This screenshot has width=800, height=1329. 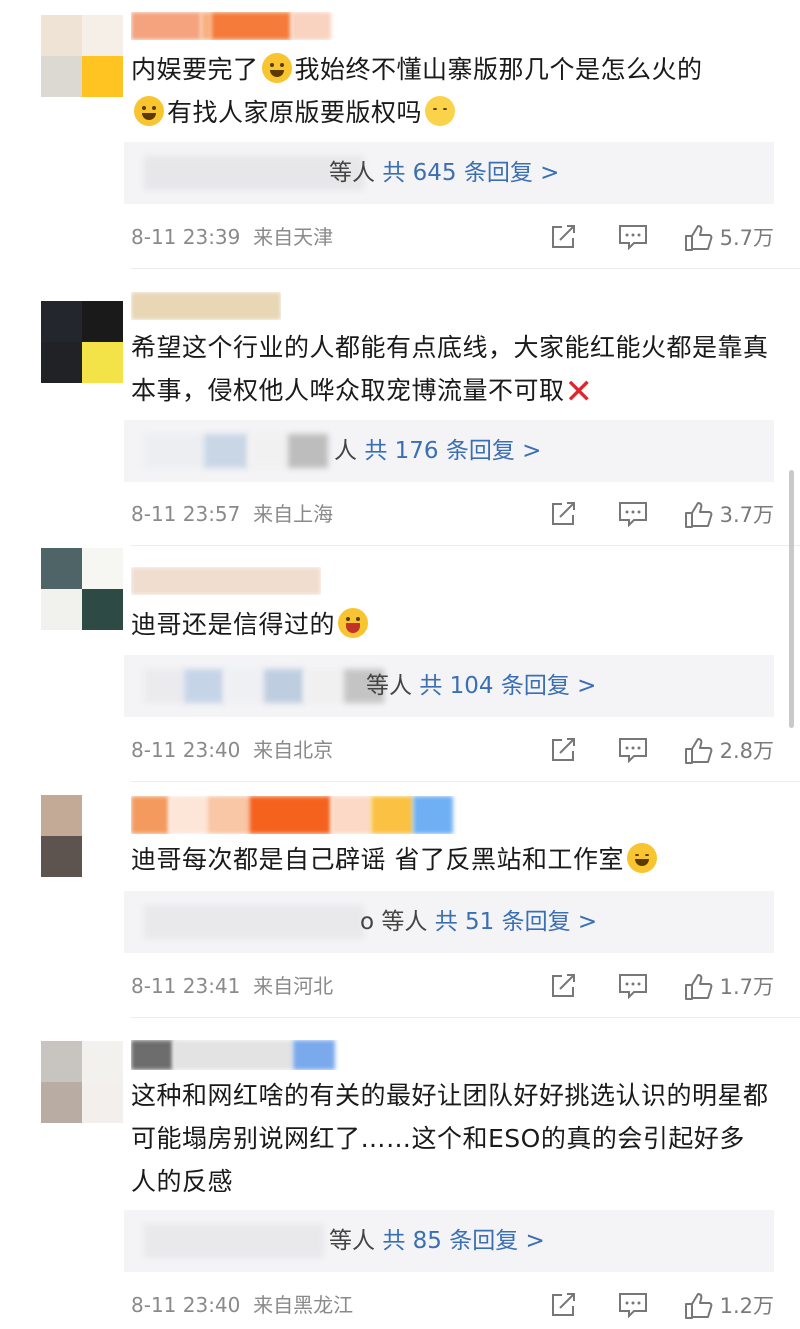 I want to click on comment-location: 来自河北, so click(x=293, y=986).